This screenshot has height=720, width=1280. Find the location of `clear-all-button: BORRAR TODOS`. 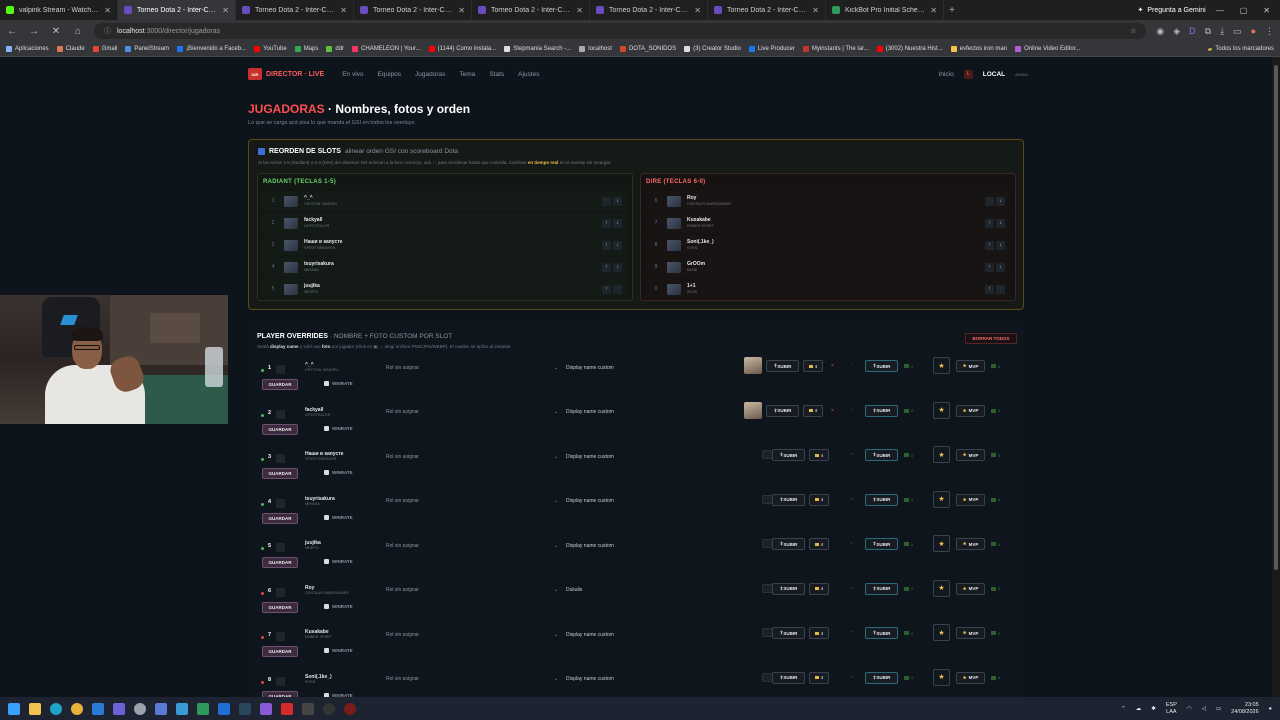

clear-all-button: BORRAR TODOS is located at coordinates (991, 338).